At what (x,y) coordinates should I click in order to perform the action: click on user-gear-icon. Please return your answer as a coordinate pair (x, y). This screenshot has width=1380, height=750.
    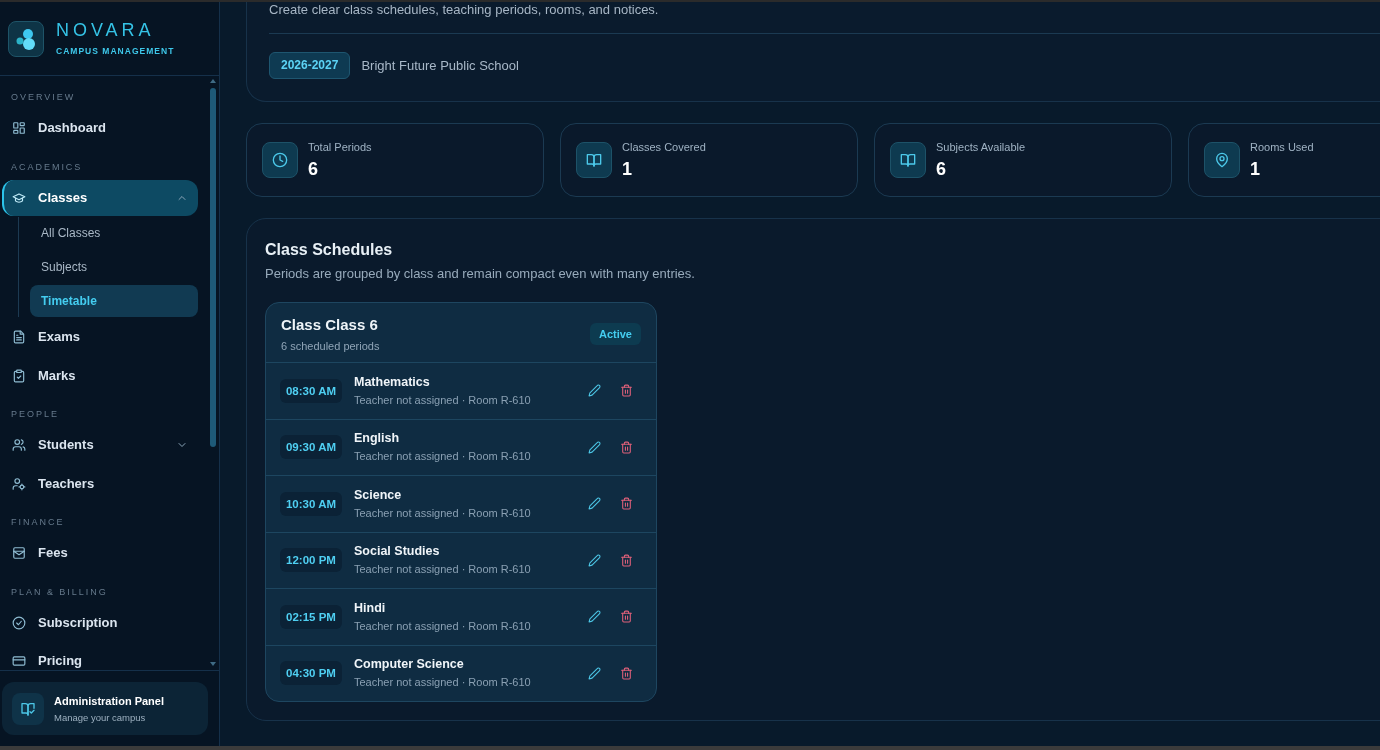
    Looking at the image, I should click on (19, 483).